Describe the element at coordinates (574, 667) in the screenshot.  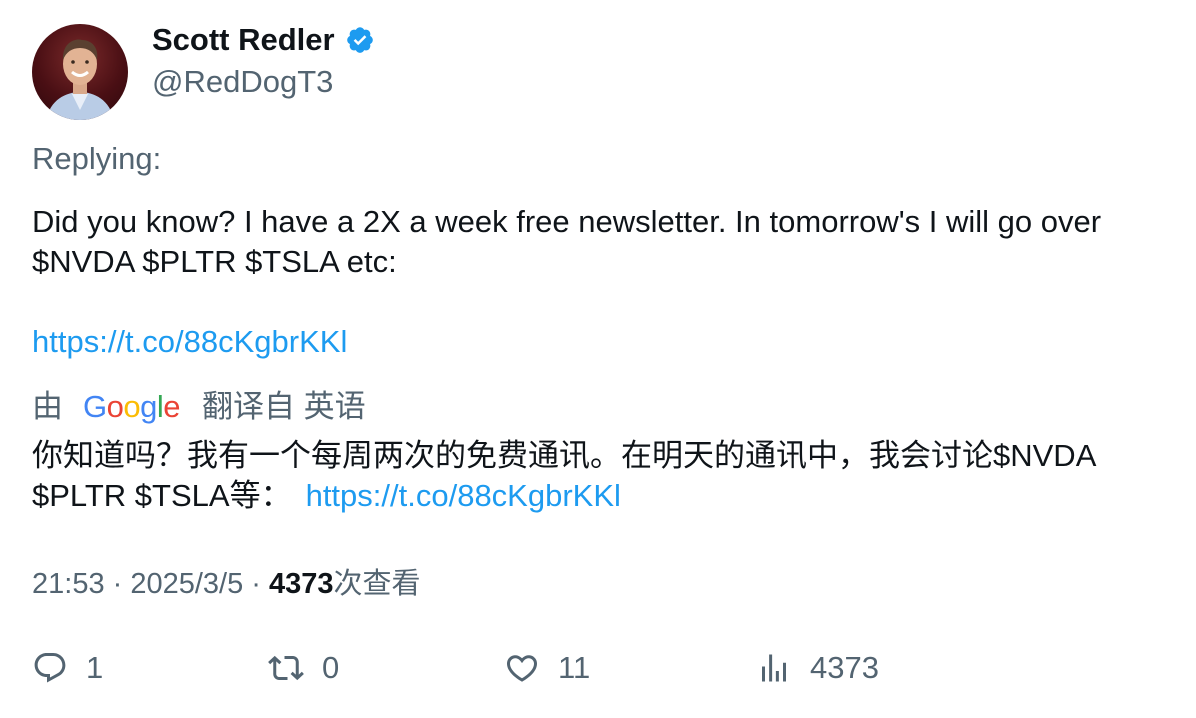
I see `like-count: 11` at that location.